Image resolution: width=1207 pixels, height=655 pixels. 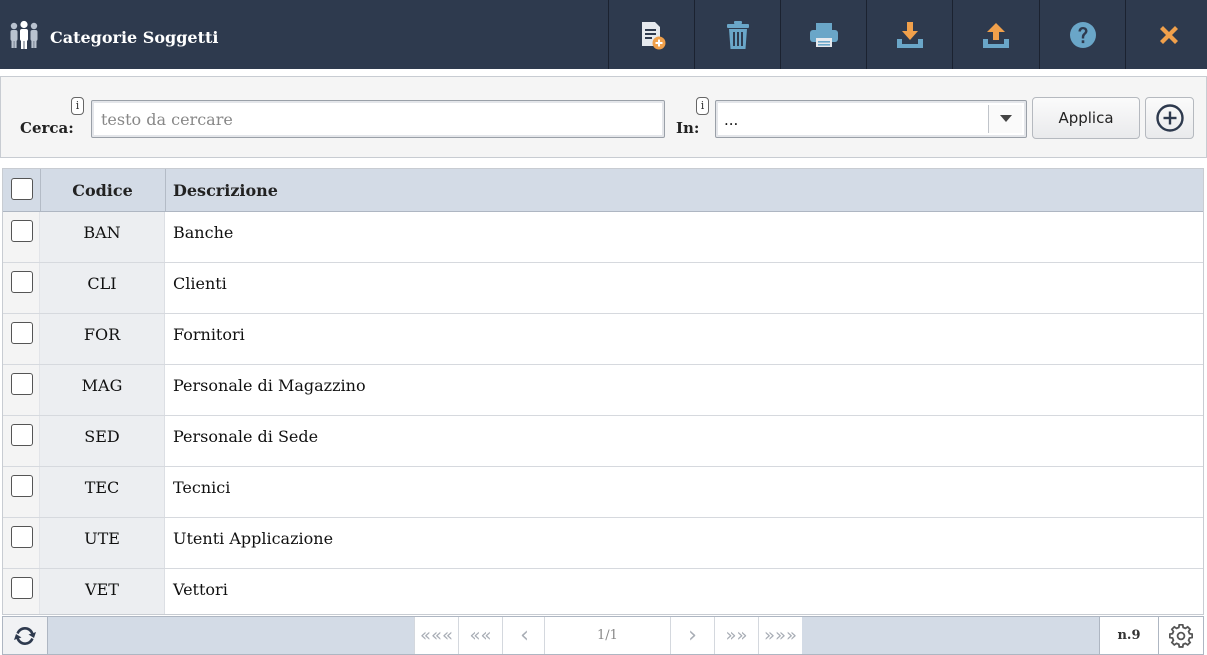 I want to click on table-row: BAN Banche, so click(x=603, y=237).